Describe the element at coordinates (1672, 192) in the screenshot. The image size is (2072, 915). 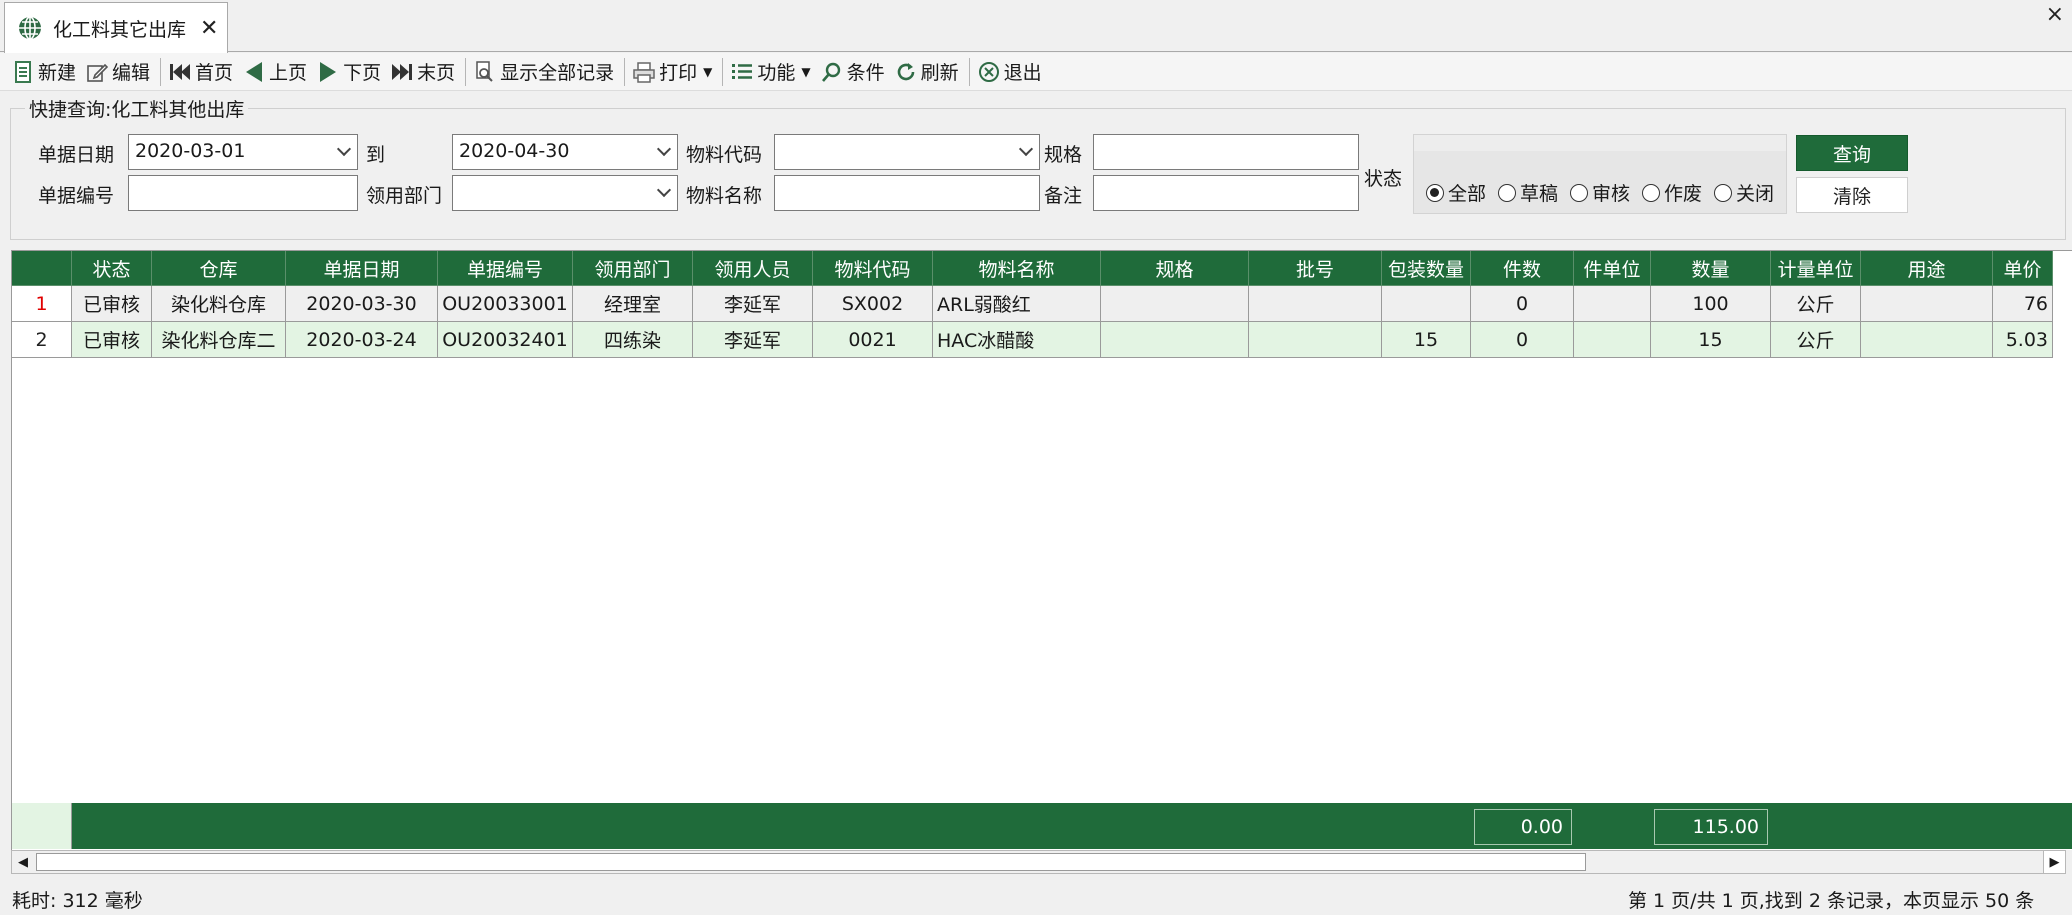
I see `status-radio-void: 作废` at that location.